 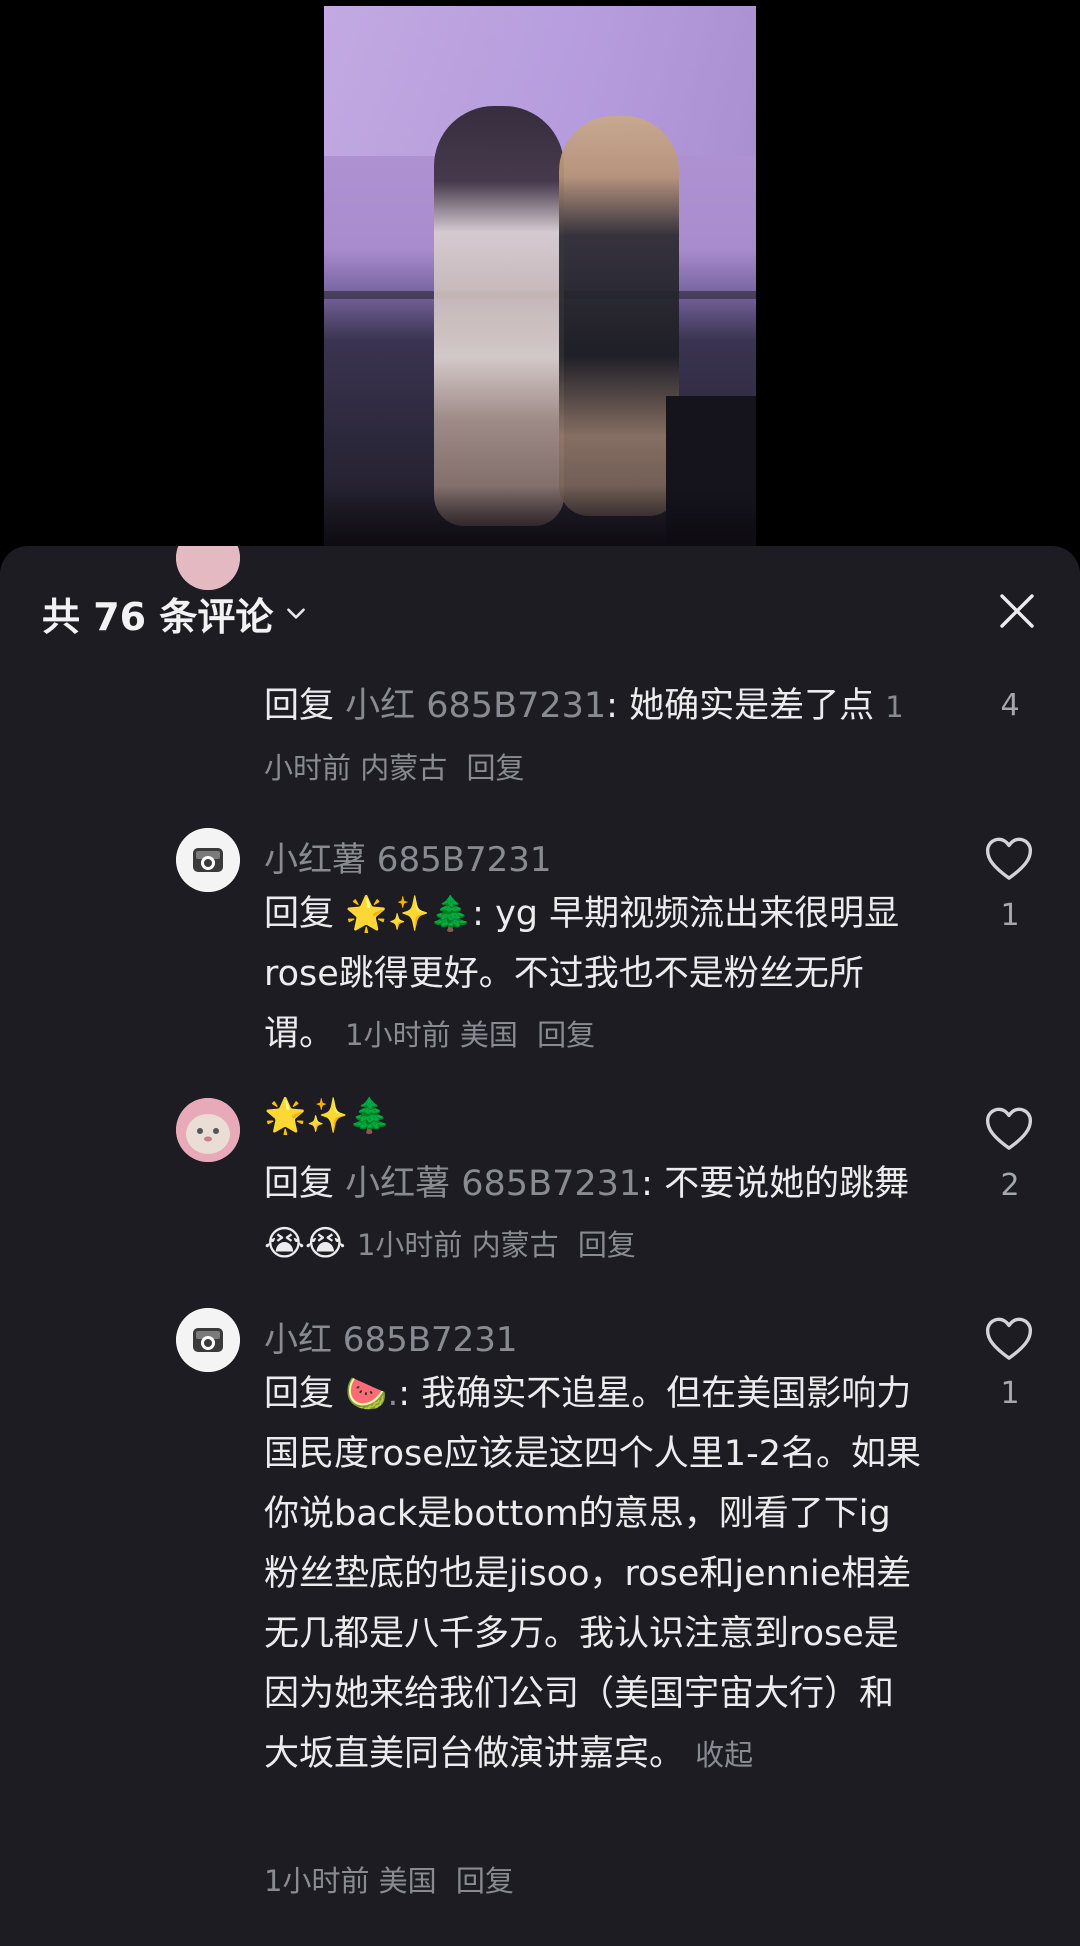 I want to click on collapse-button: 收起, so click(x=724, y=1755).